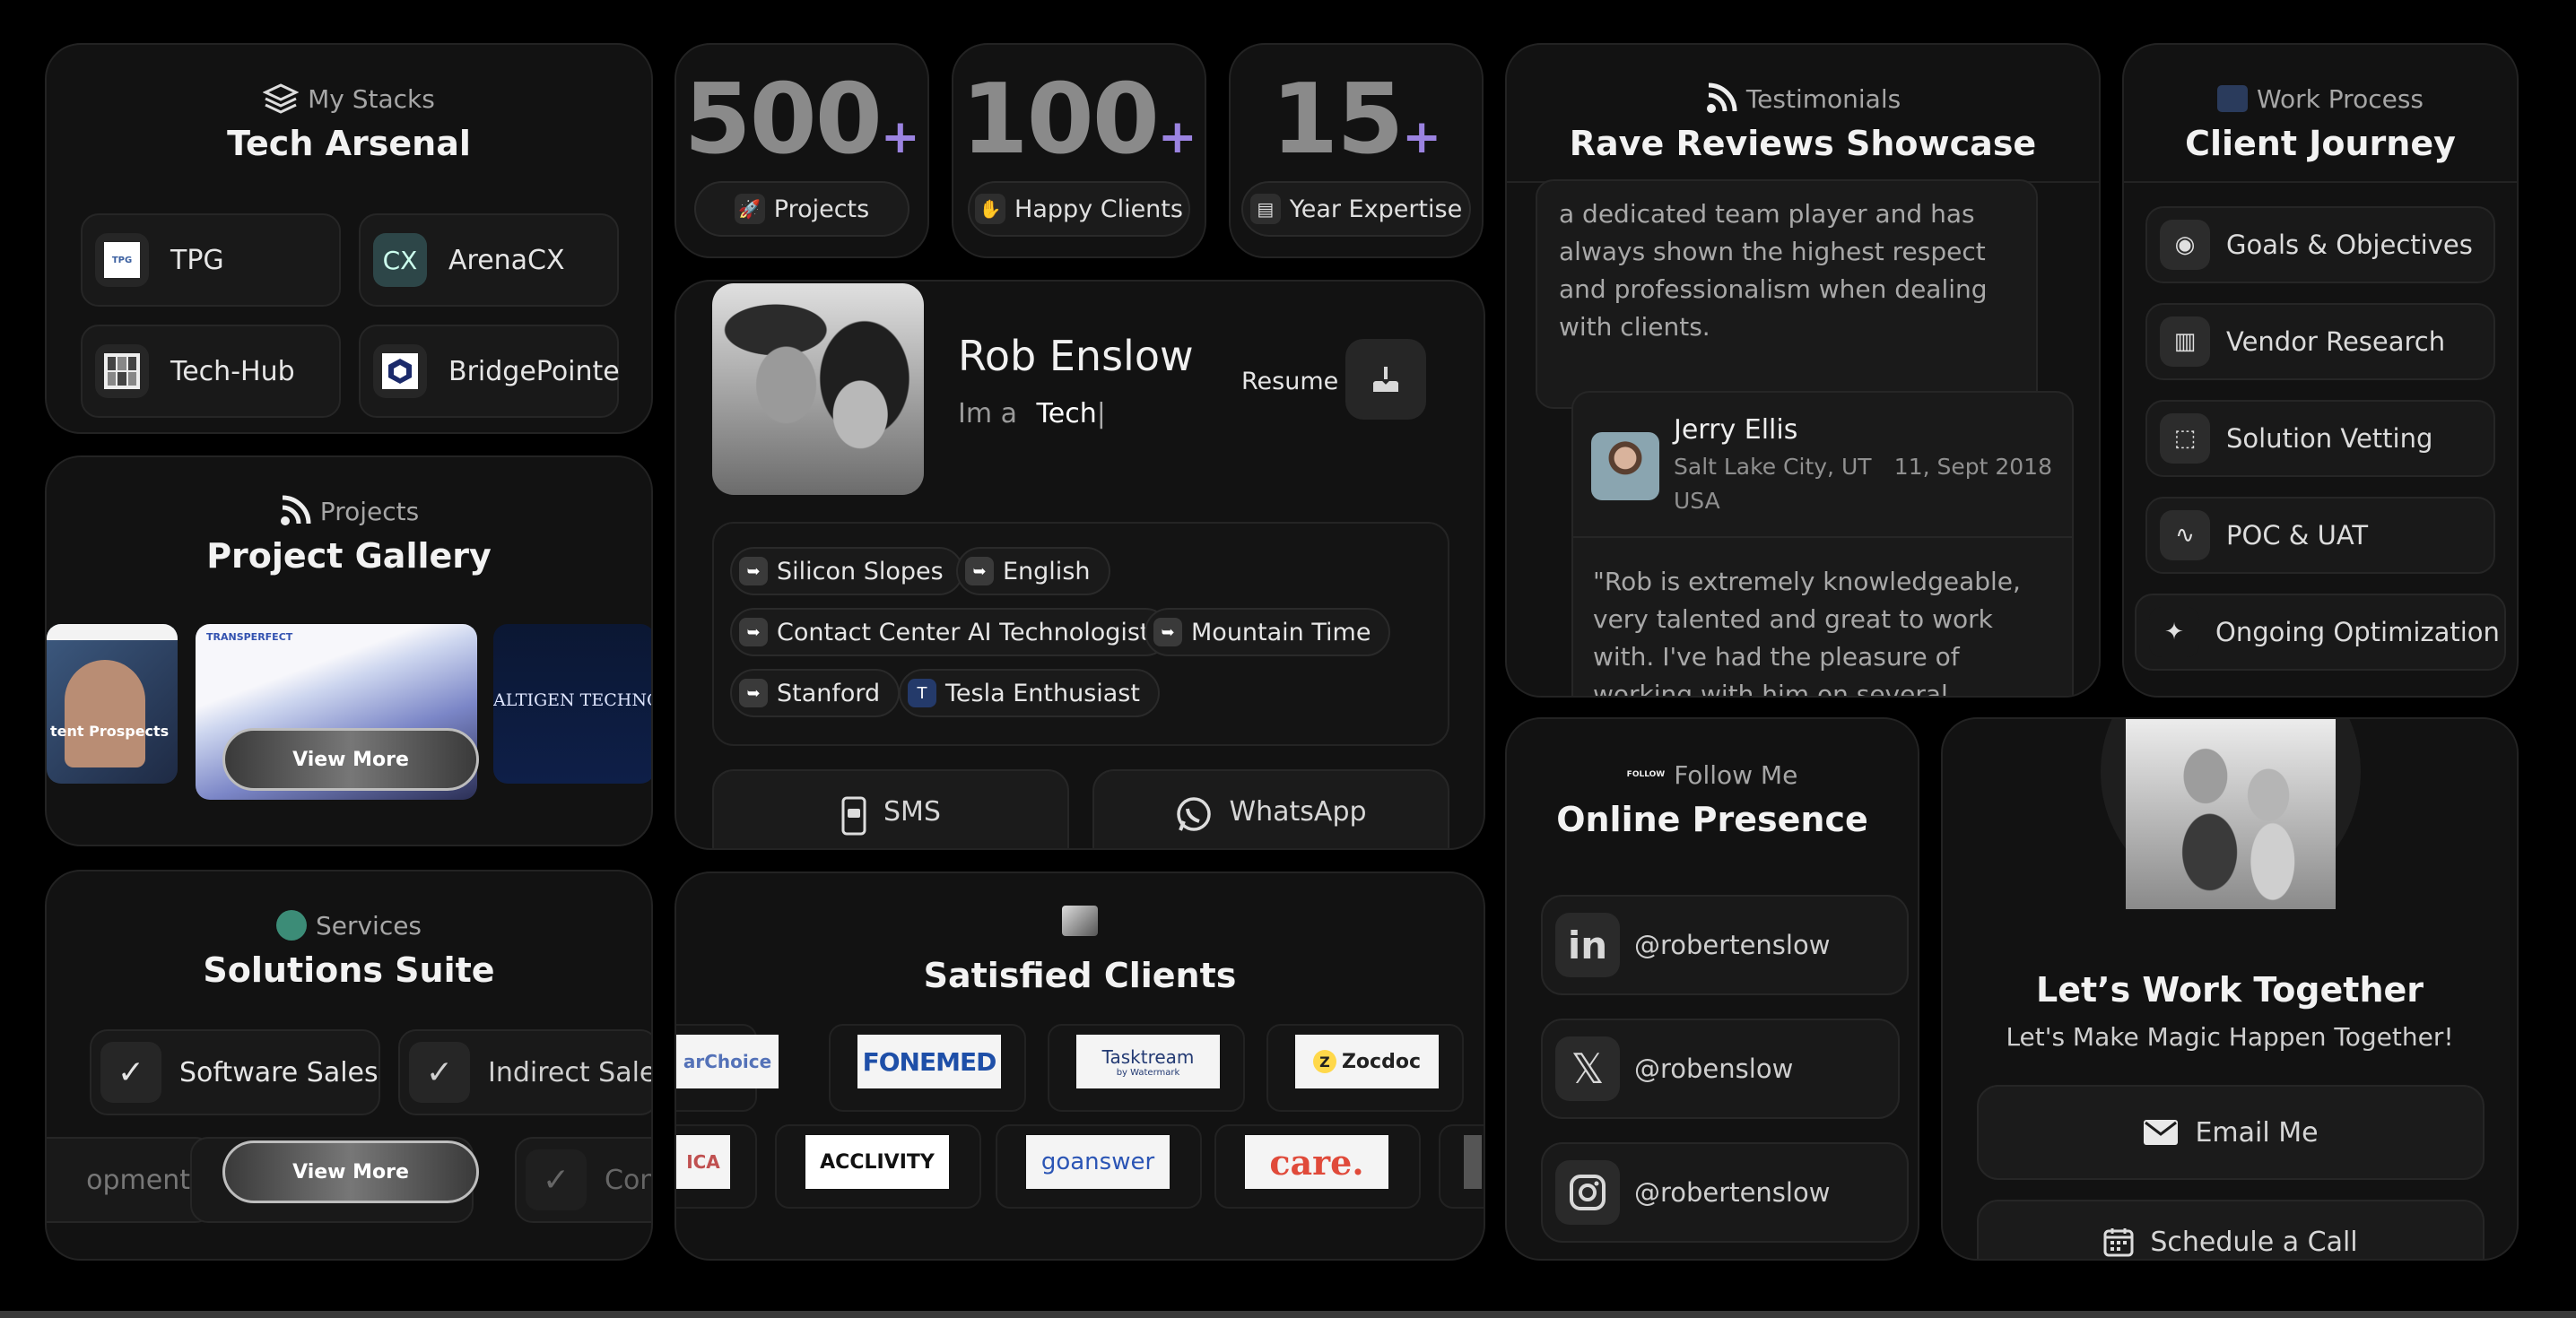  Describe the element at coordinates (1588, 1193) in the screenshot. I see `instagram-icon` at that location.